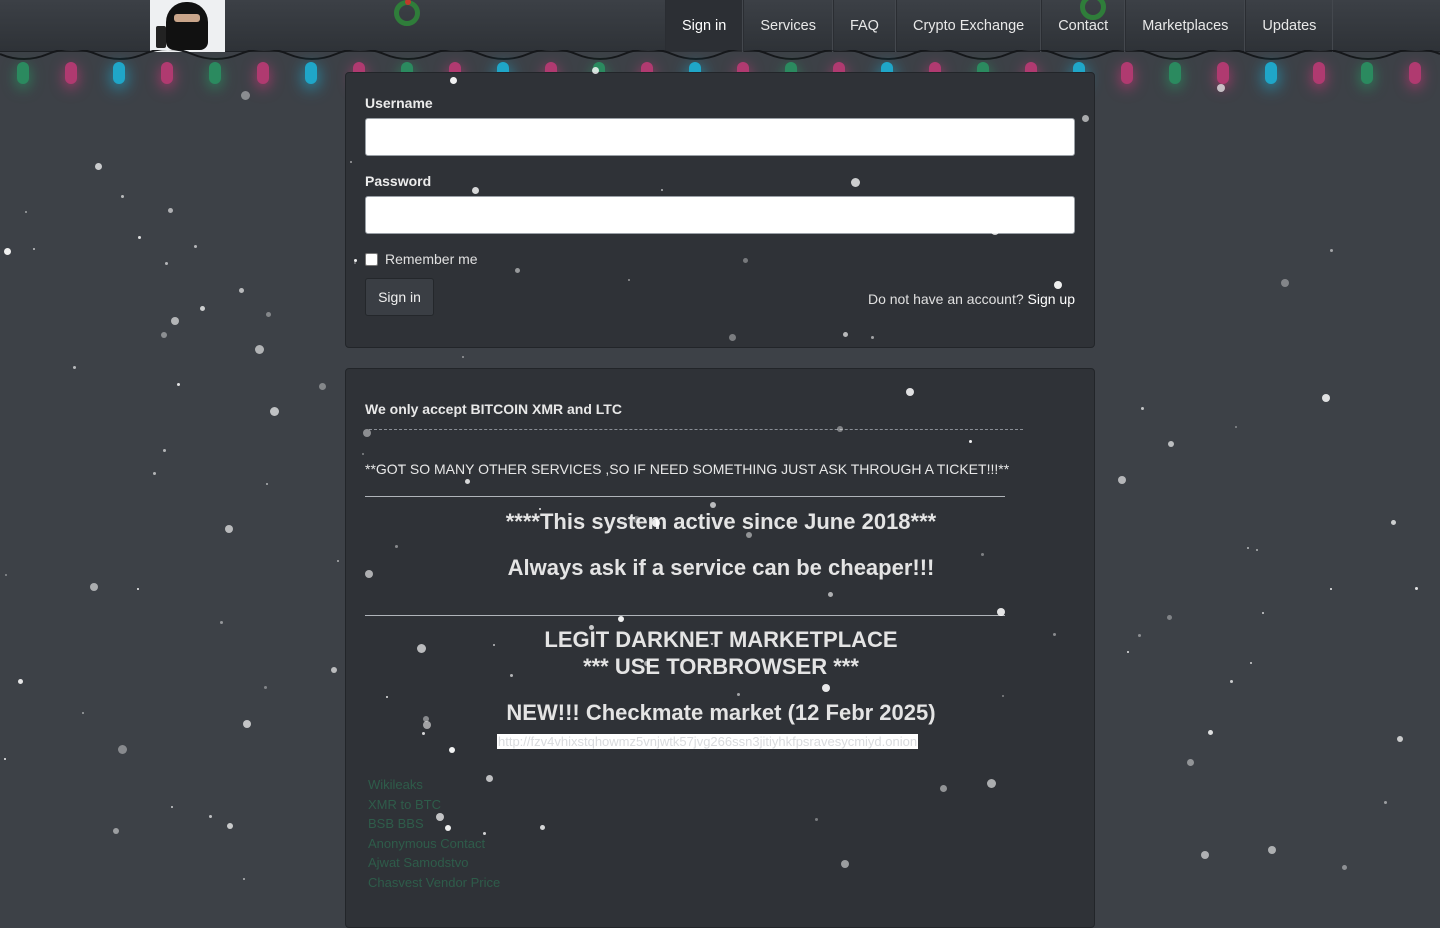  I want to click on remember-me: Remember me, so click(421, 259).